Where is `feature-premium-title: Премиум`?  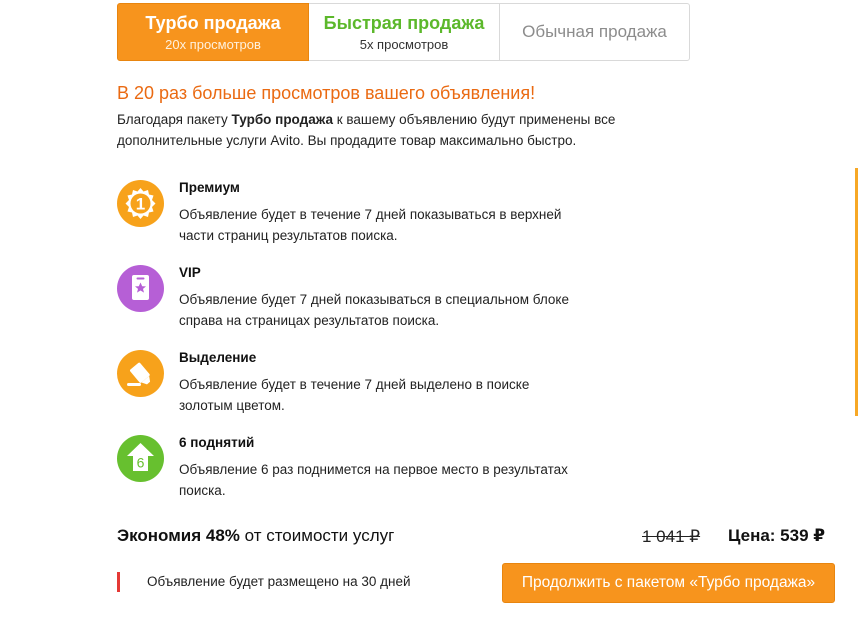
feature-premium-title: Премиум is located at coordinates (209, 187).